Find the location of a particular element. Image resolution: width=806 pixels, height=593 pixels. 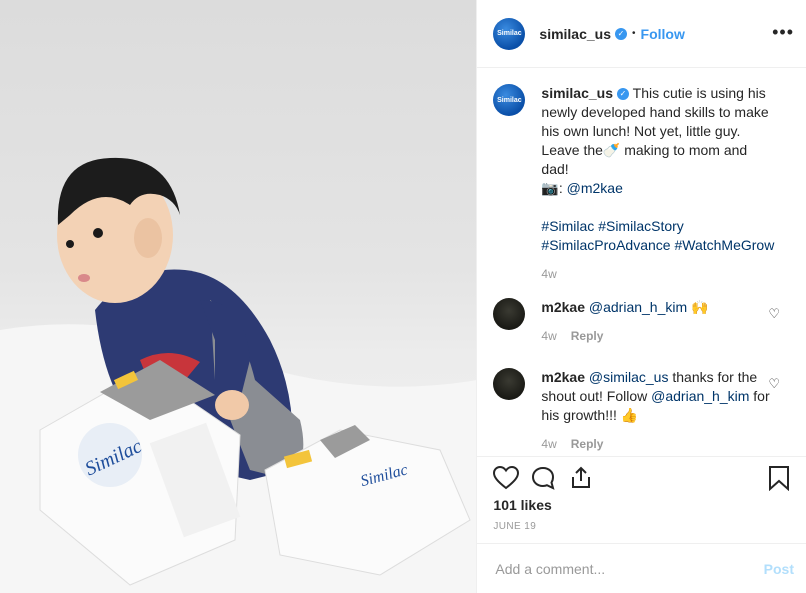

caption-avatar: Similac is located at coordinates (509, 100).